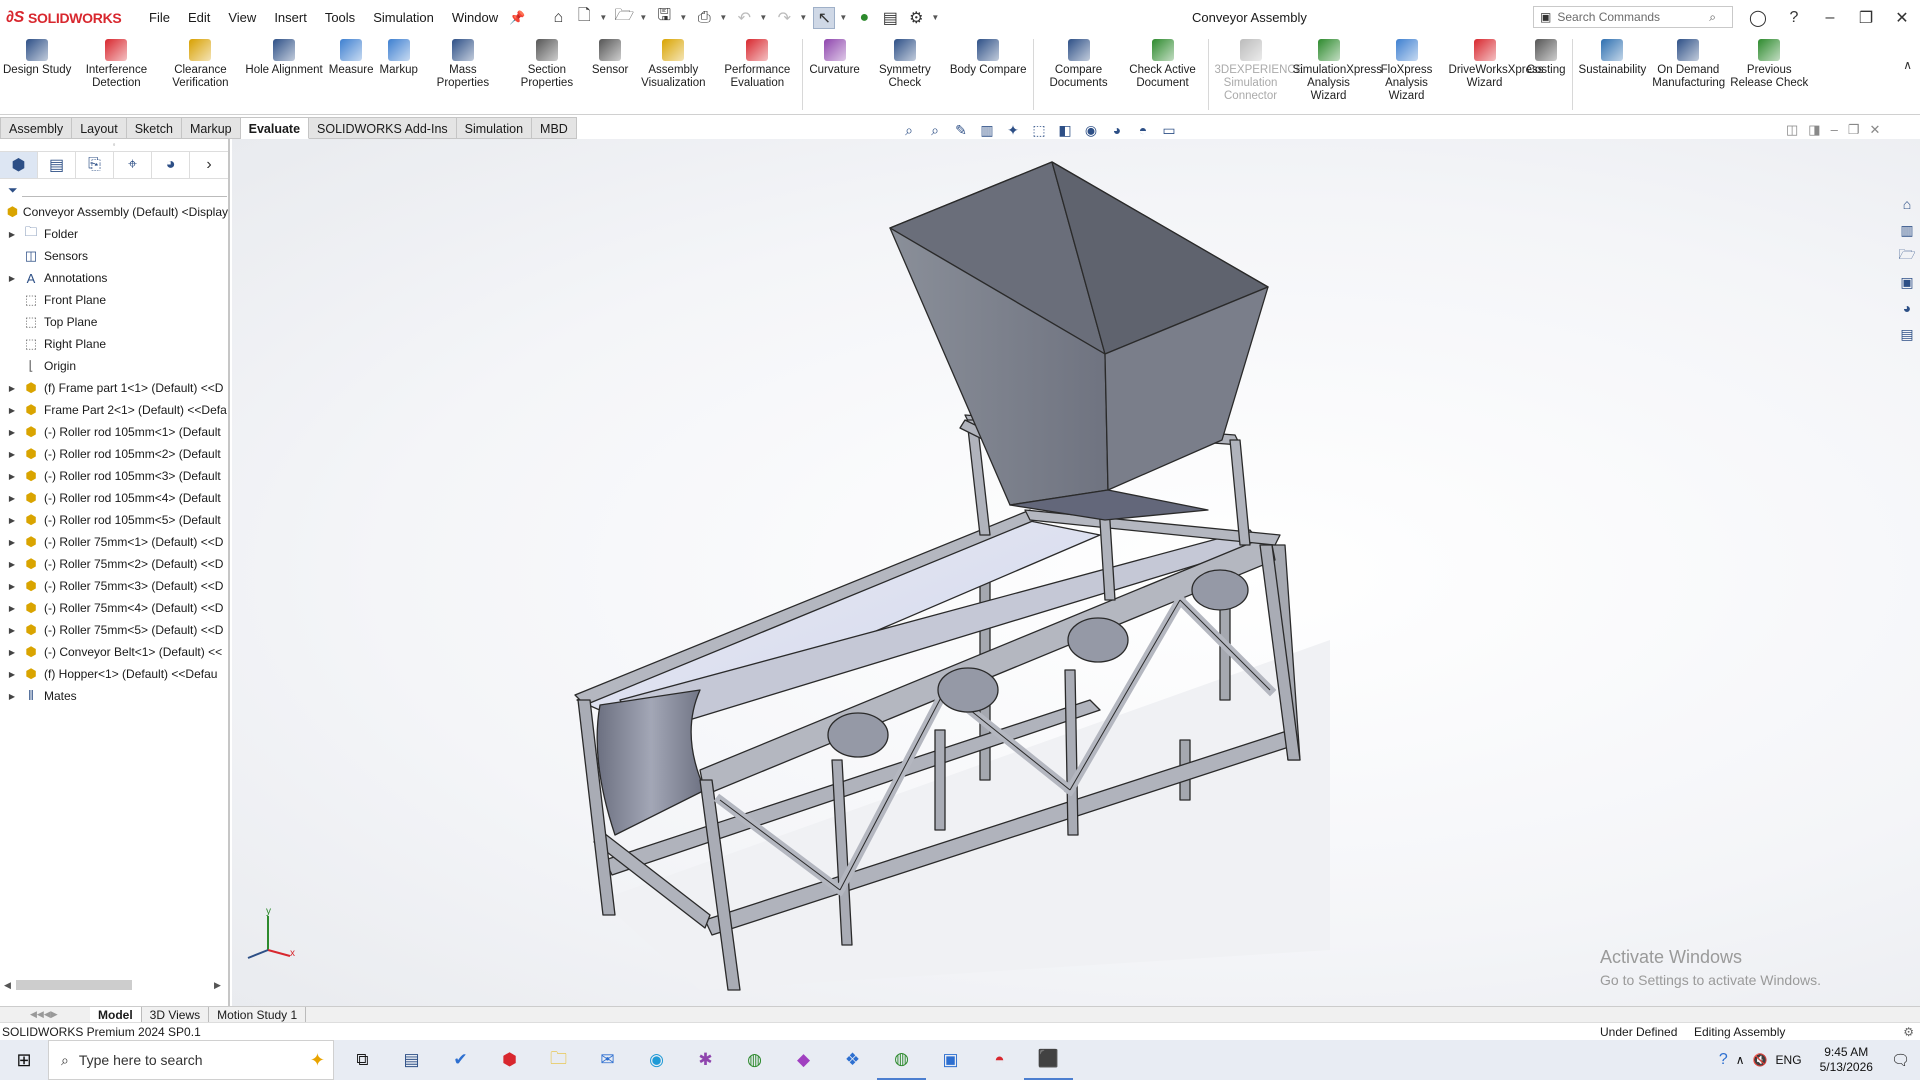  Describe the element at coordinates (463, 74) in the screenshot. I see `mass-properties-button: Mass Properties` at that location.